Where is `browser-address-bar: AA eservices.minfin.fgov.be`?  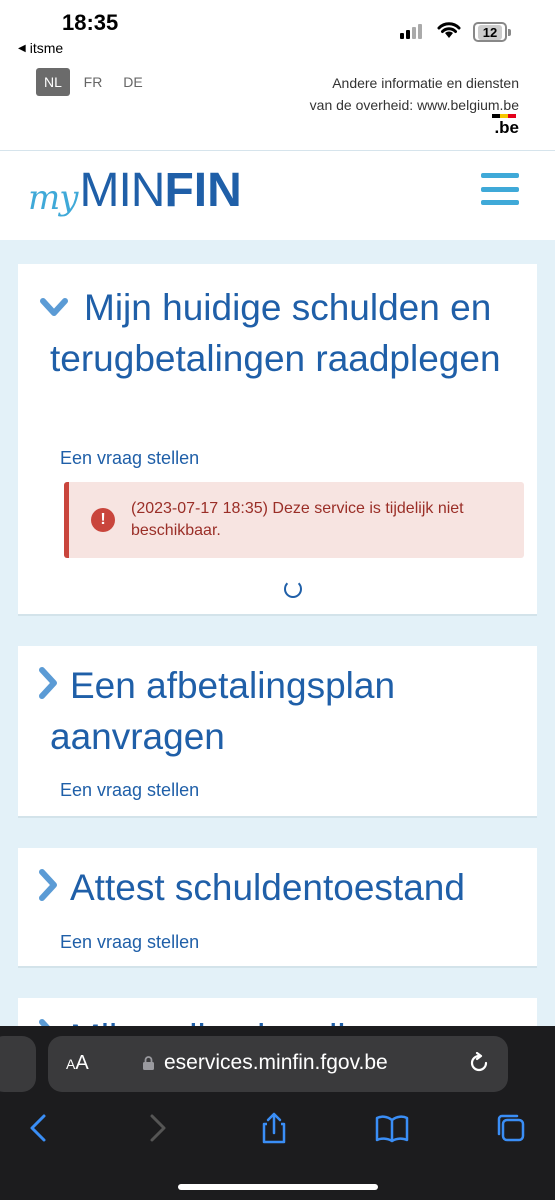
browser-address-bar: AA eservices.minfin.fgov.be is located at coordinates (277, 1062).